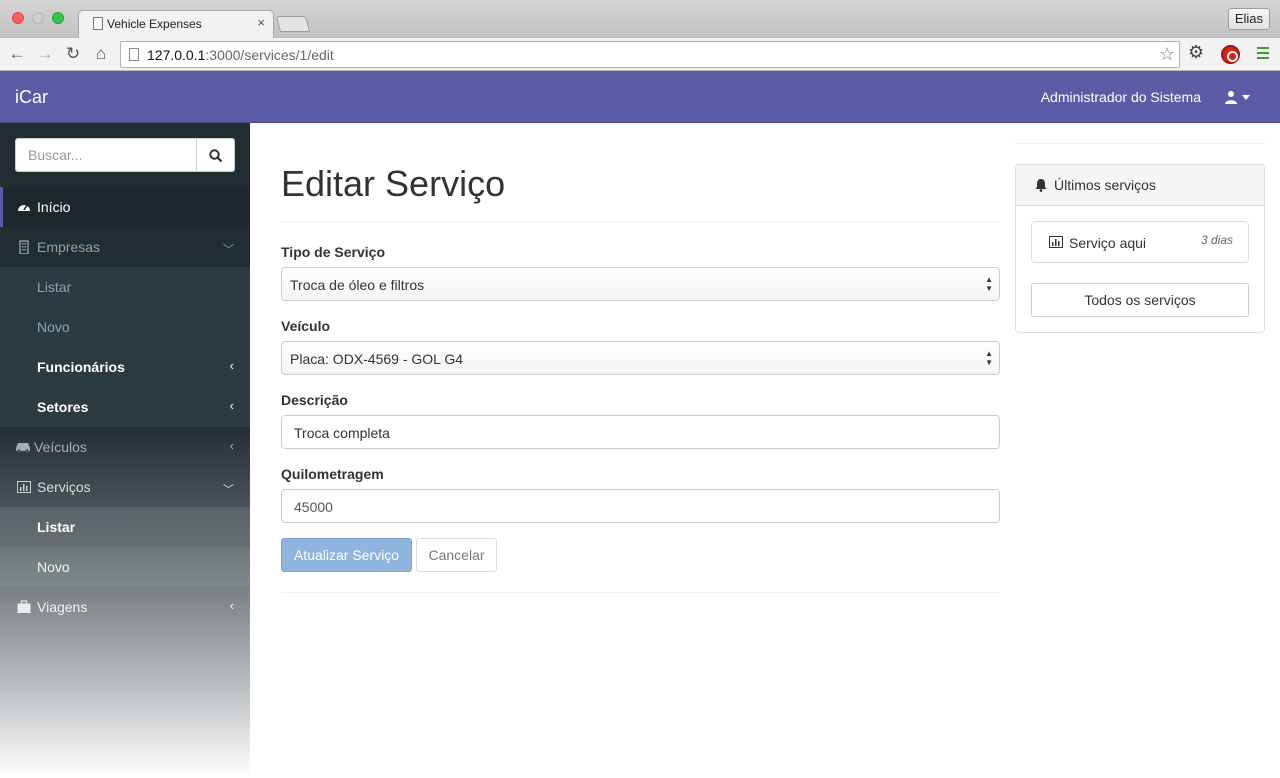 The height and width of the screenshot is (778, 1280). I want to click on profile-button: Elias, so click(1248, 19).